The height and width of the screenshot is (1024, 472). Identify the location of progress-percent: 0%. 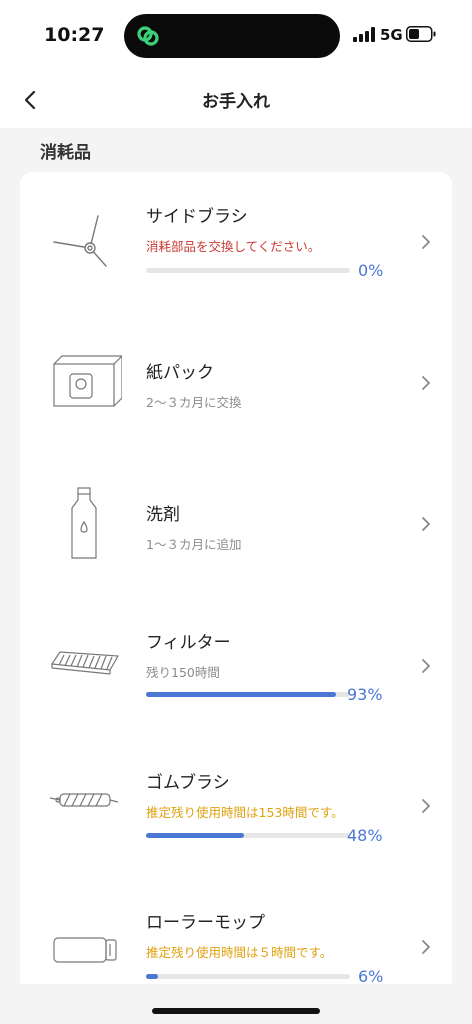
(371, 270).